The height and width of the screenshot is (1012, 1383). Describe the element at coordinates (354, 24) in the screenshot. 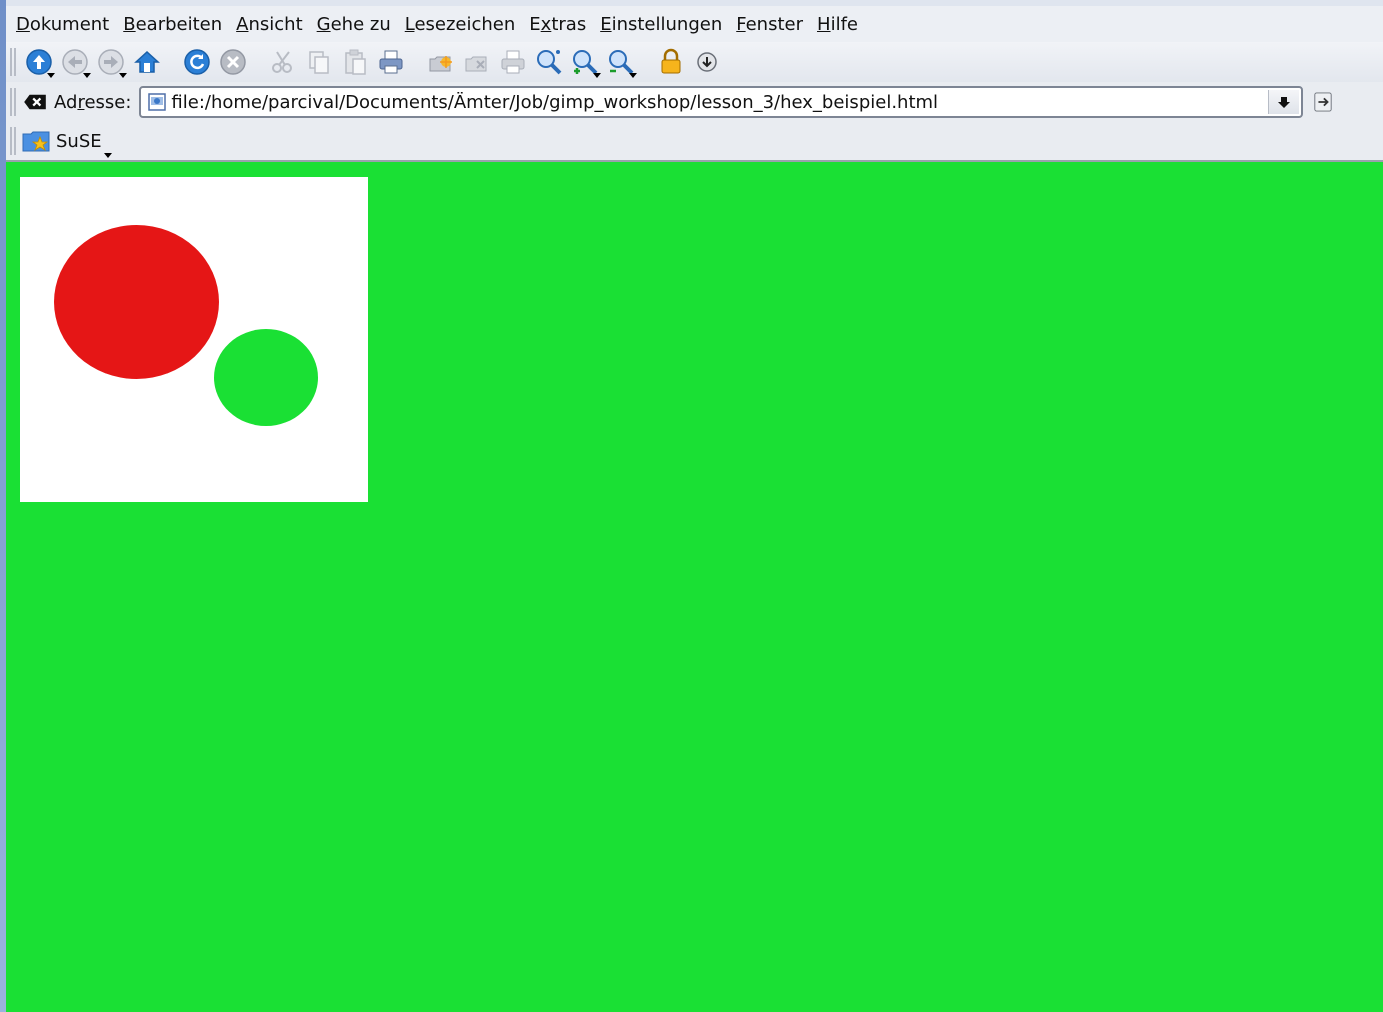

I see `menu-gehe-zu: Gehe zu` at that location.